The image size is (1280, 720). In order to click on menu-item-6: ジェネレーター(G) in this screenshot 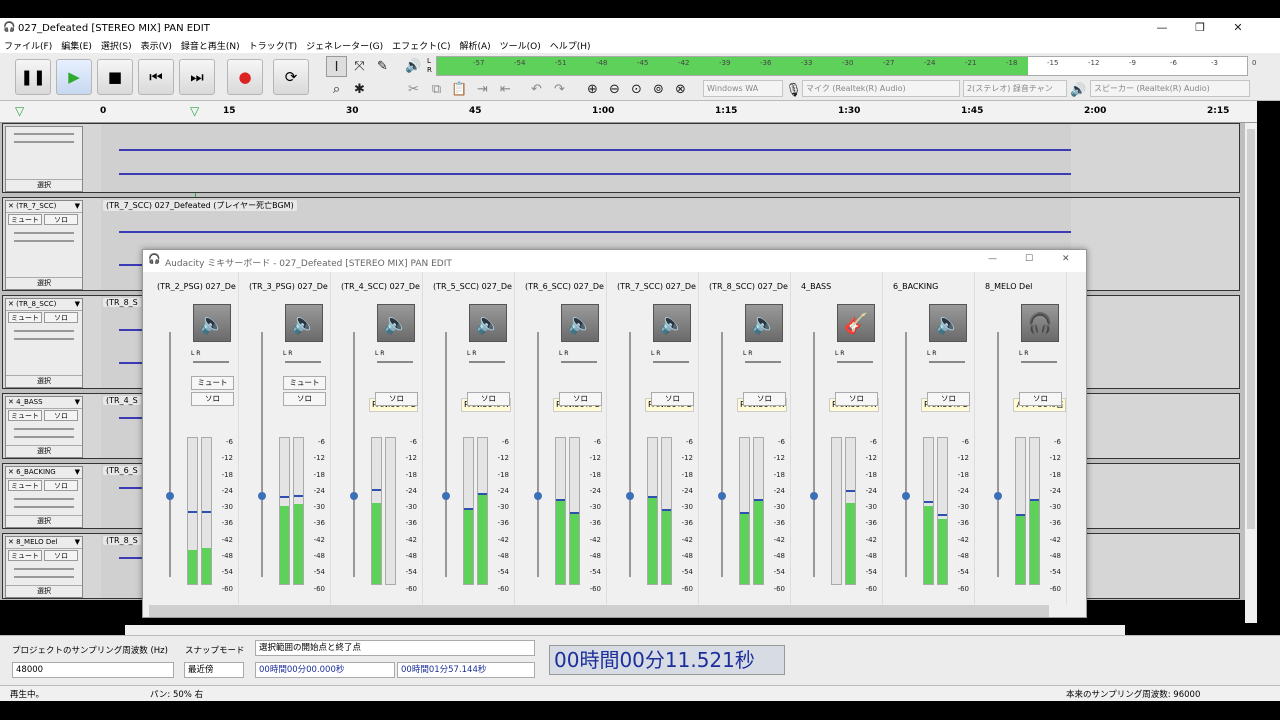, I will do `click(344, 45)`.